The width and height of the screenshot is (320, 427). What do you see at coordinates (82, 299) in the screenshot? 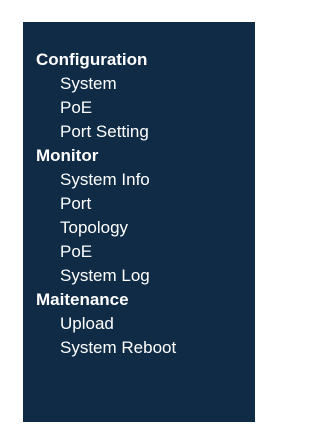
I see `section-header-maintenance: Maitenance` at bounding box center [82, 299].